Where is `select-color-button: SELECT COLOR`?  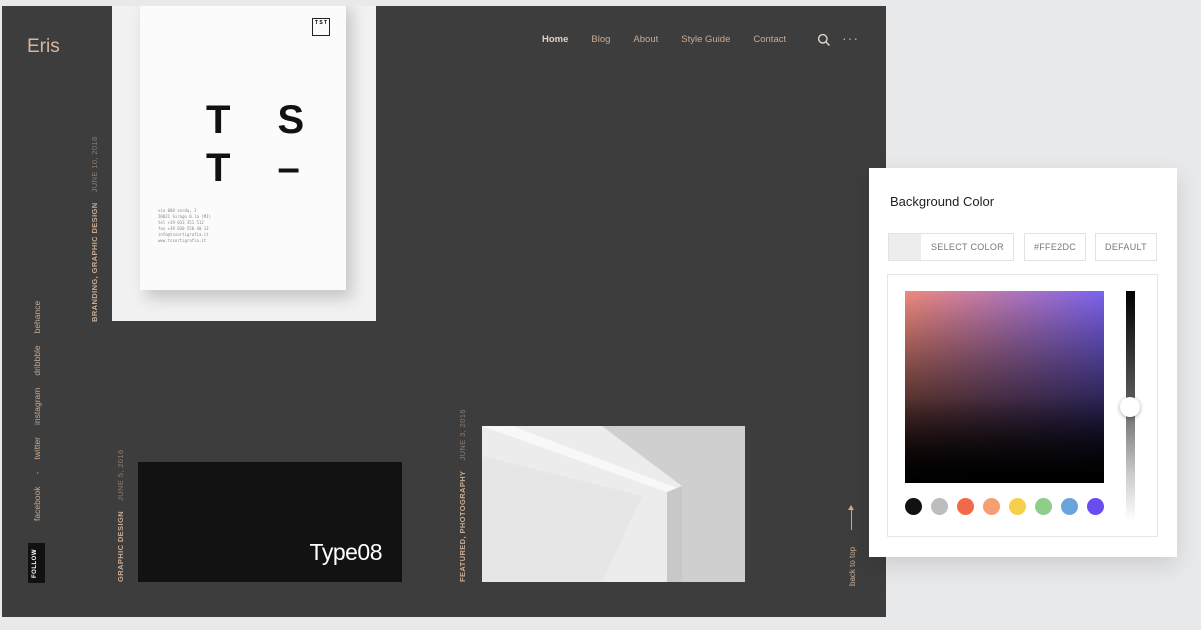 select-color-button: SELECT COLOR is located at coordinates (951, 247).